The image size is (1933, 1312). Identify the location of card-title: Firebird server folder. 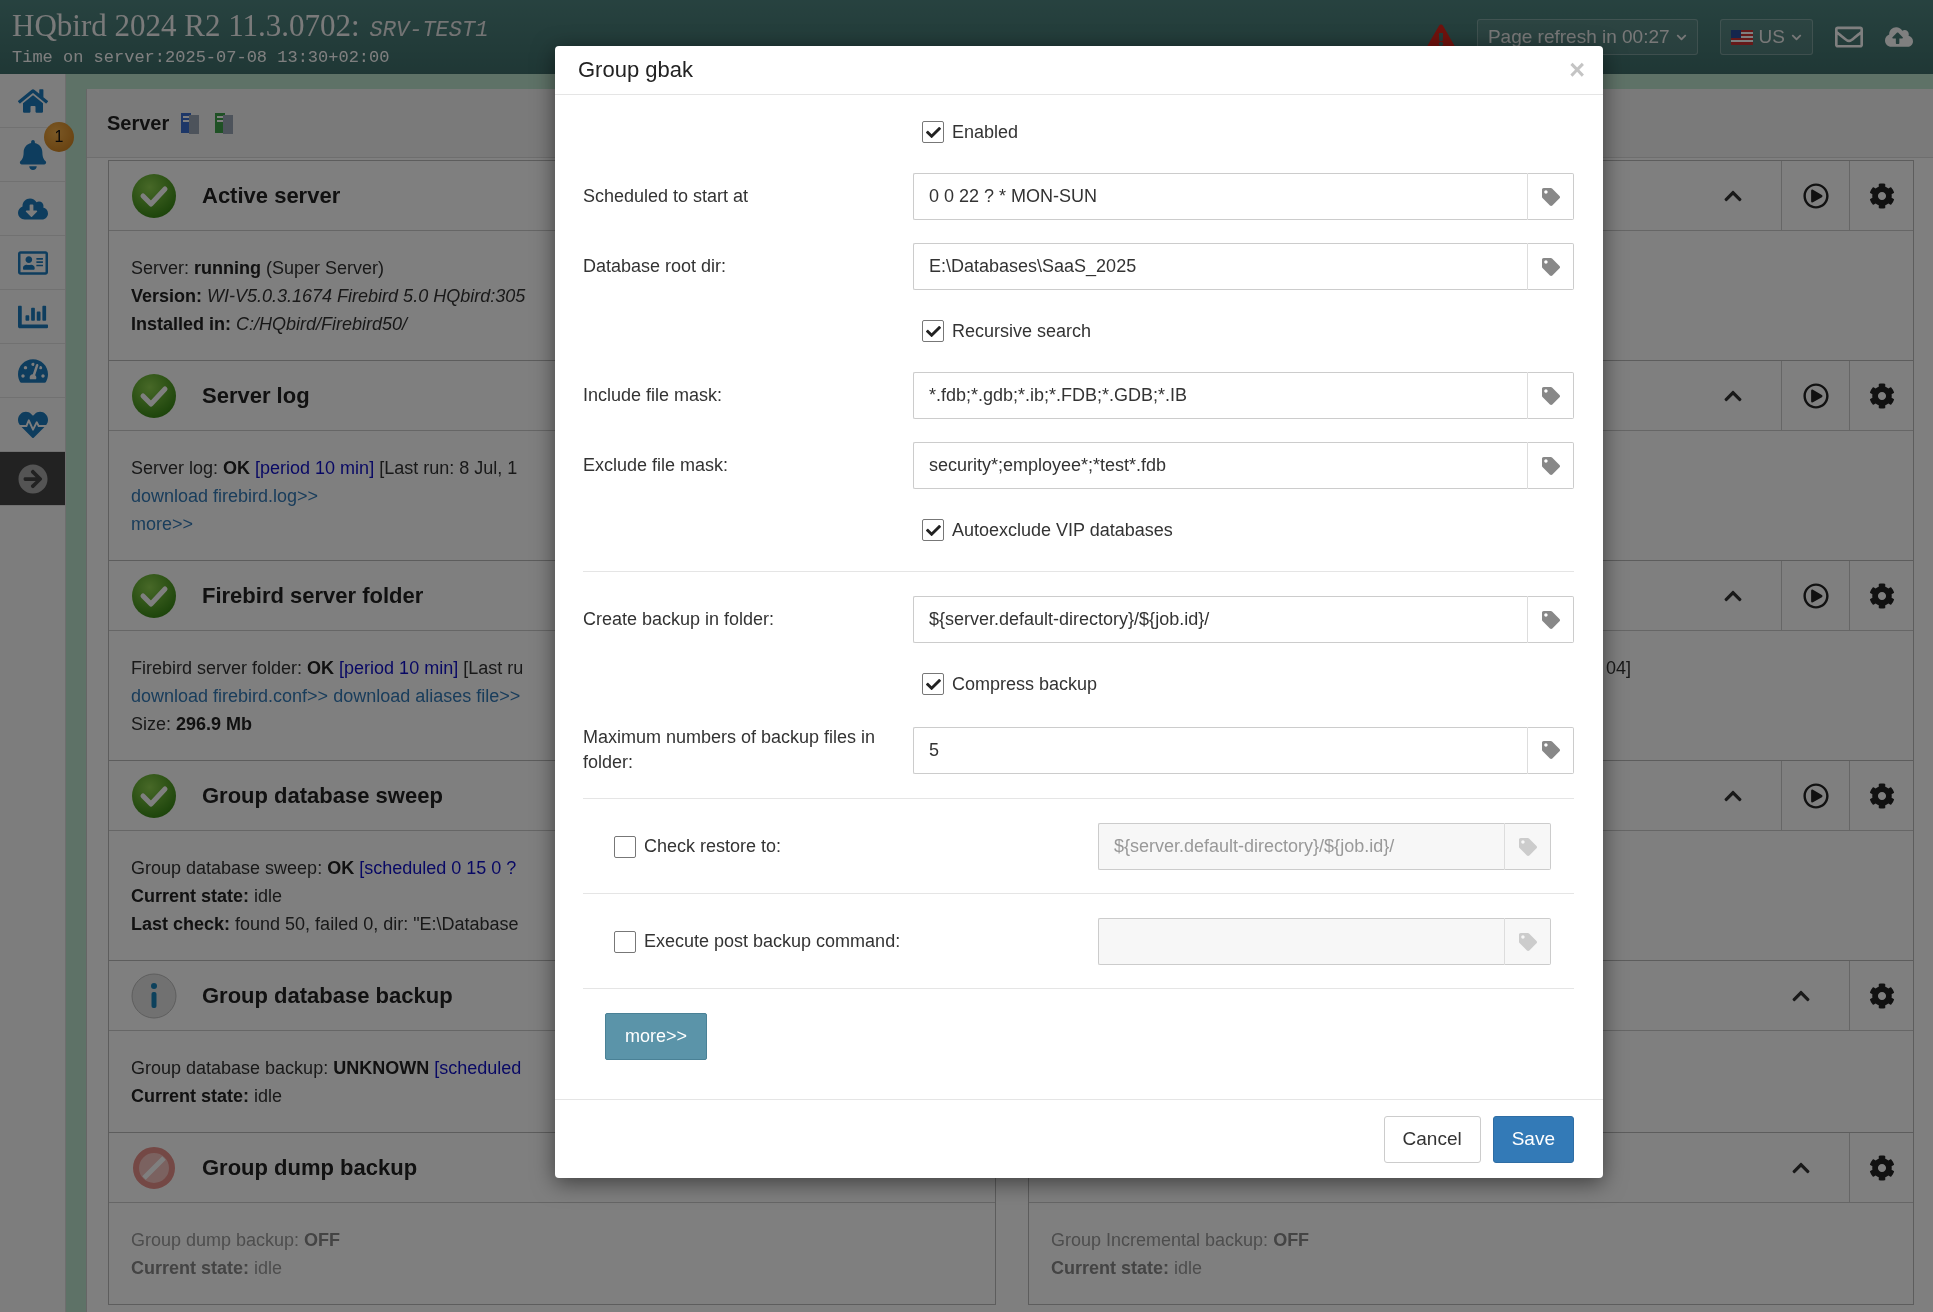
(313, 595).